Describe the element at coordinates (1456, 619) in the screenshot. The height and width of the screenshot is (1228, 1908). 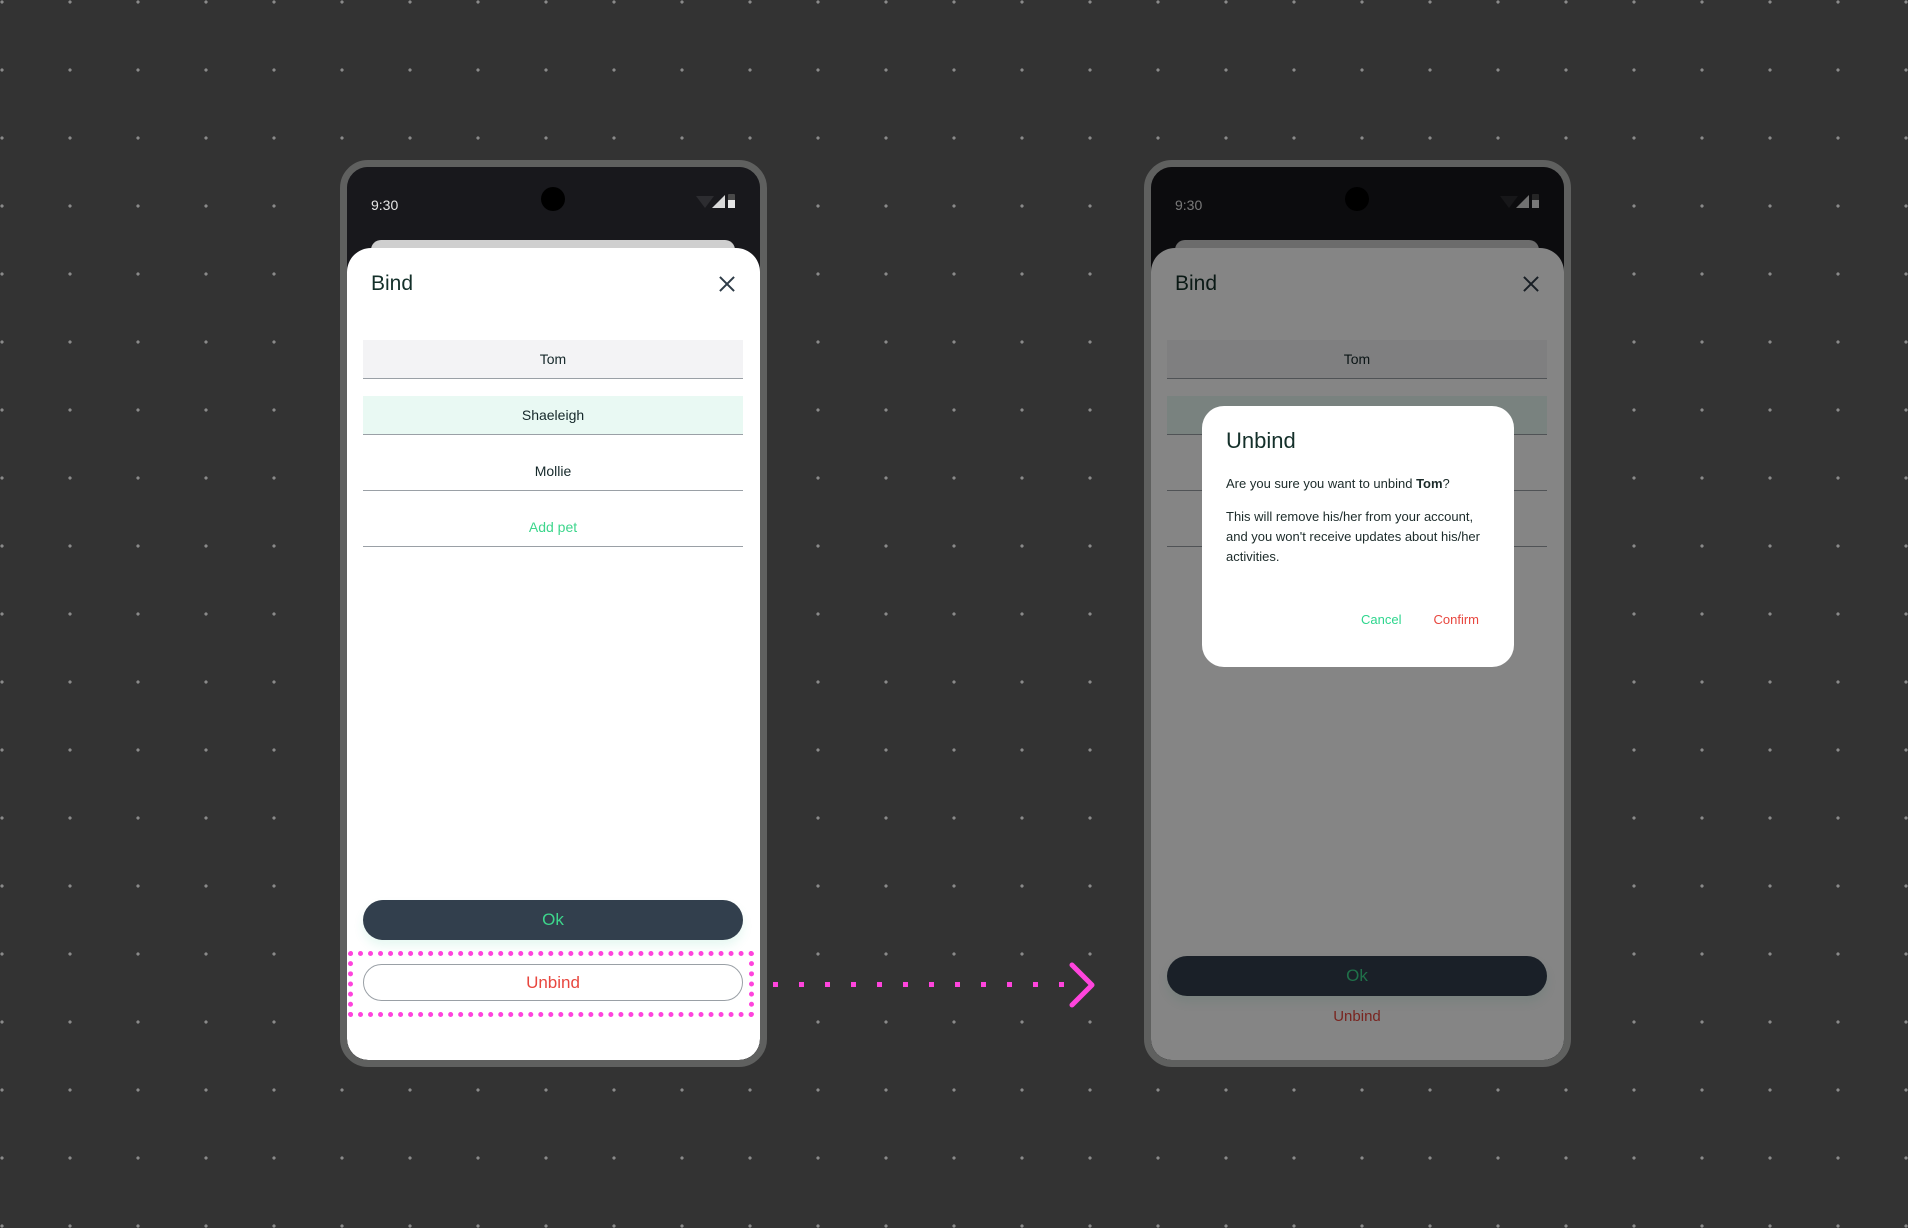
I see `confirm-button: Confirm` at that location.